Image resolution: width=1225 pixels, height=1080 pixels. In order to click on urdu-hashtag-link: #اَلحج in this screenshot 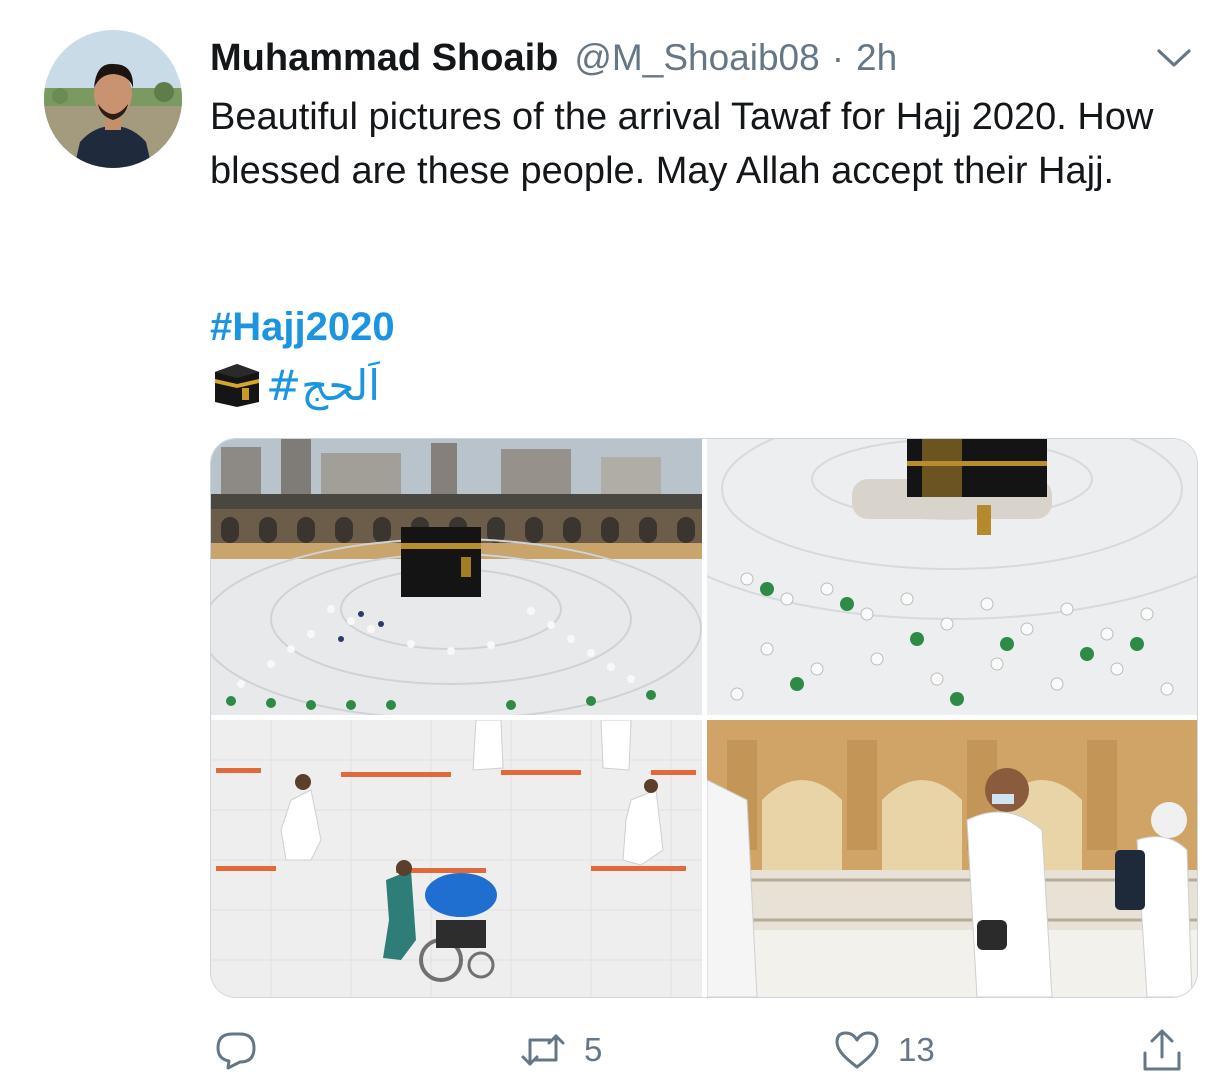, I will do `click(323, 385)`.